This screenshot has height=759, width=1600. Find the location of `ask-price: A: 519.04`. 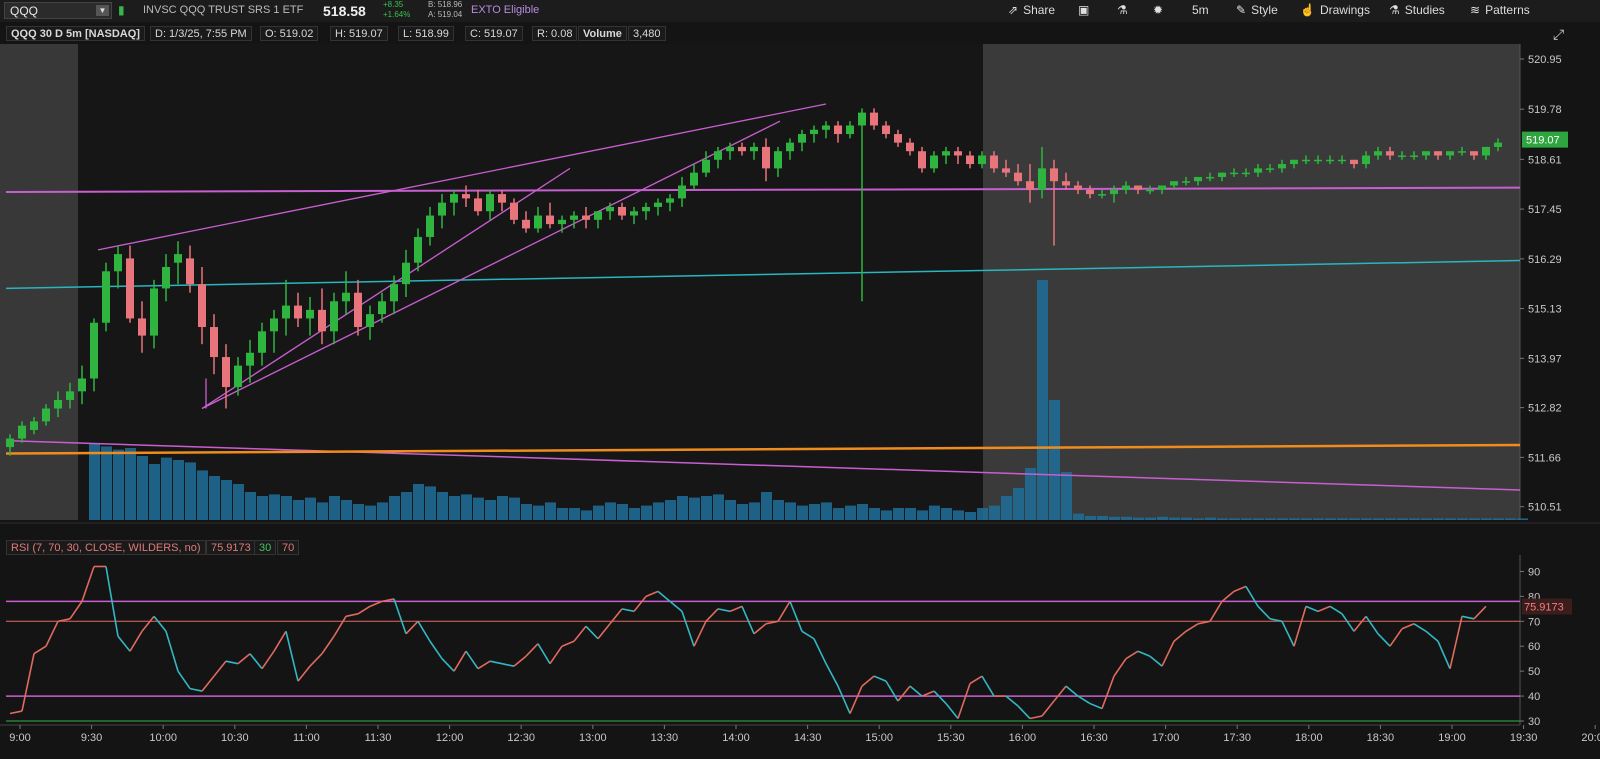

ask-price: A: 519.04 is located at coordinates (445, 14).